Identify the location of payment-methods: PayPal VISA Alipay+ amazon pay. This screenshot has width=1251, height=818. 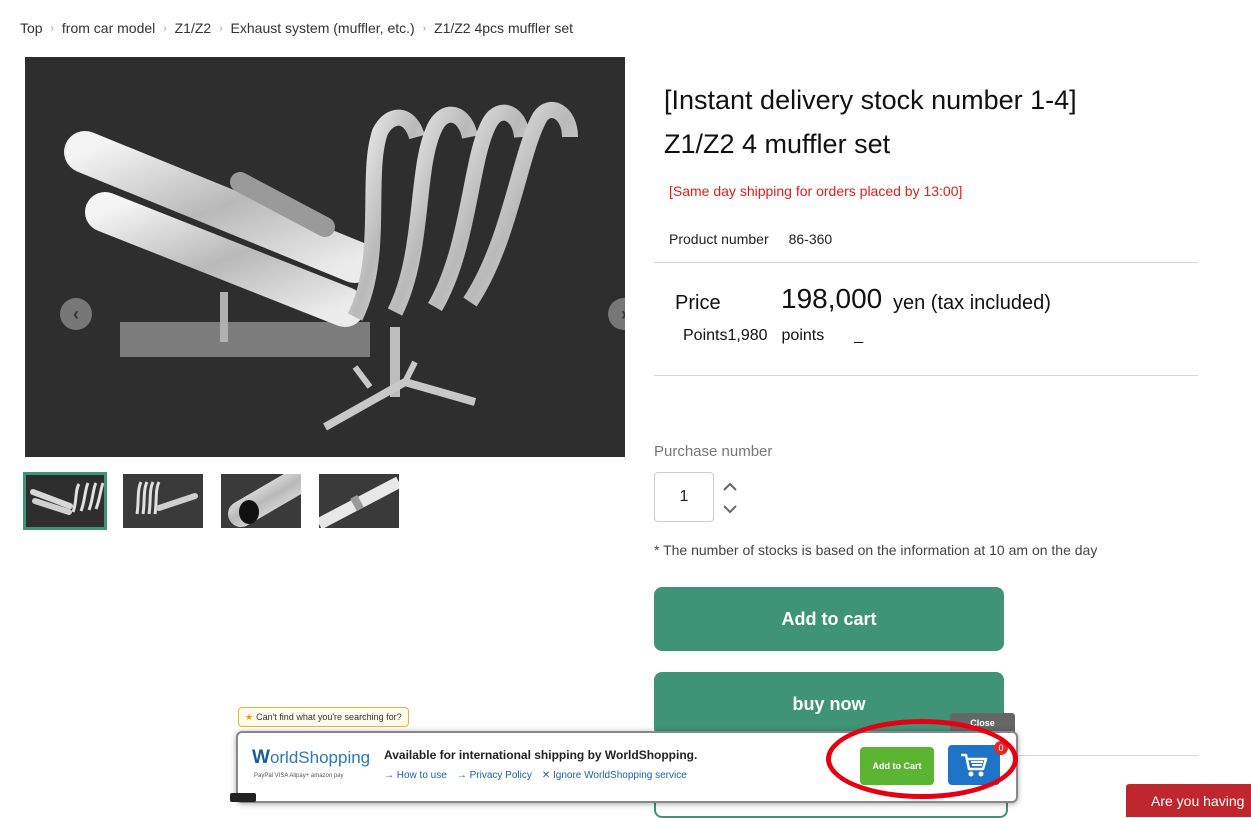
(299, 776).